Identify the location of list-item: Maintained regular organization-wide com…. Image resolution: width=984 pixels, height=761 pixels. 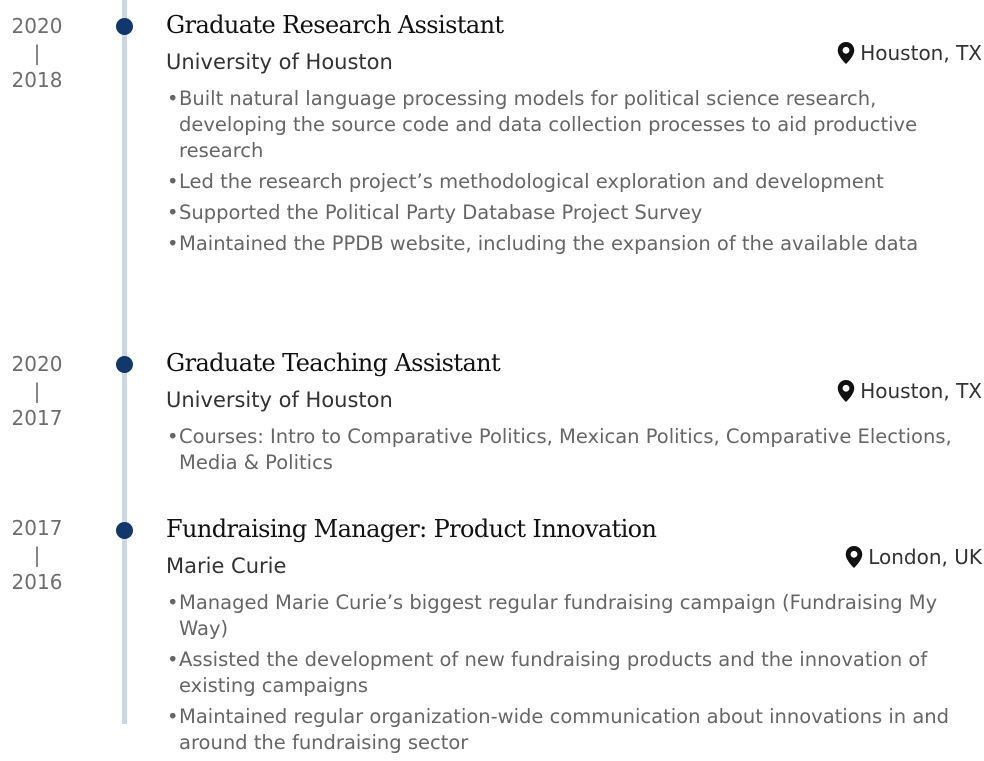
(574, 730).